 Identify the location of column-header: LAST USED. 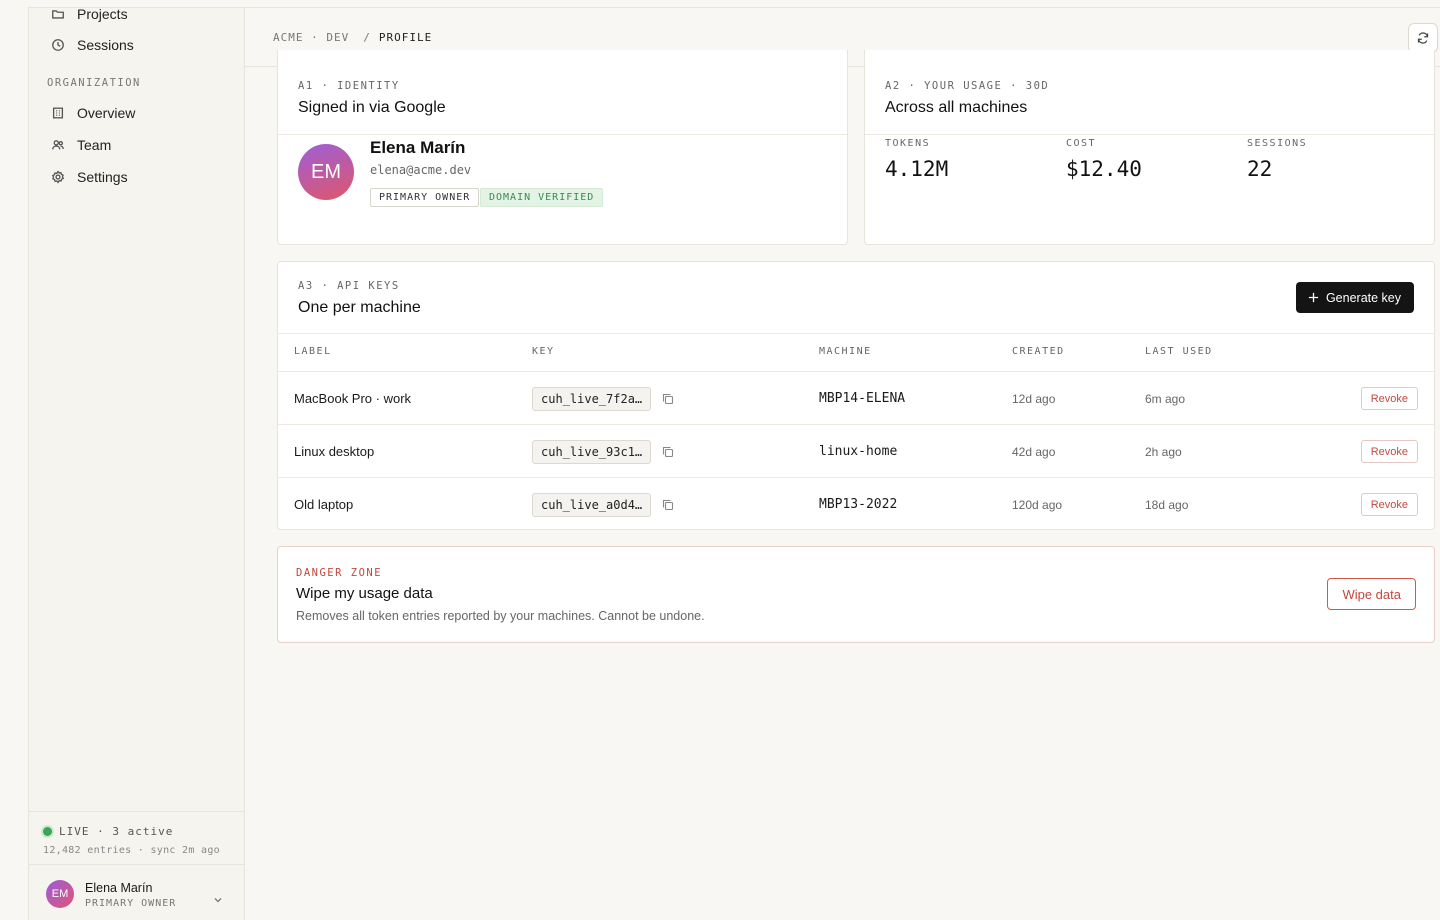
(1179, 351).